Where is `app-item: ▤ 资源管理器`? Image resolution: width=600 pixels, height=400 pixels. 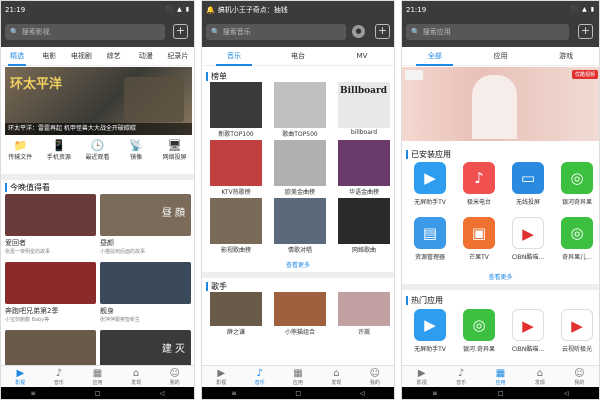 app-item: ▤ 资源管理器 is located at coordinates (430, 239).